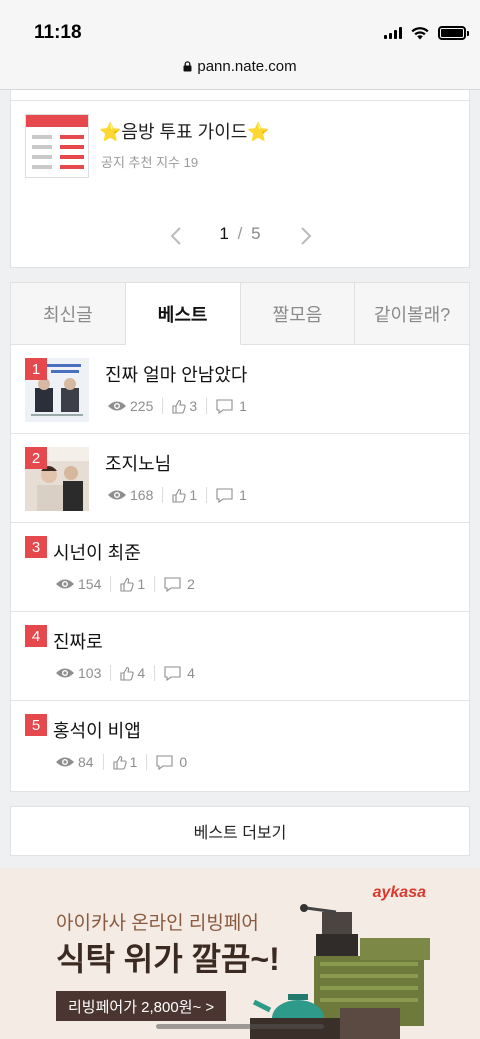 This screenshot has width=480, height=1039. I want to click on comment-count: 4, so click(191, 673).